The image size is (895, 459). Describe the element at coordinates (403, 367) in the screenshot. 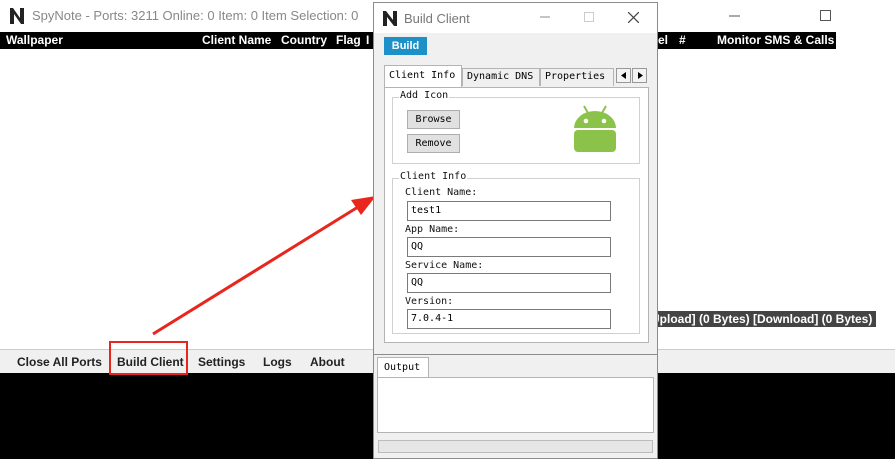

I see `tab-output: Output` at that location.